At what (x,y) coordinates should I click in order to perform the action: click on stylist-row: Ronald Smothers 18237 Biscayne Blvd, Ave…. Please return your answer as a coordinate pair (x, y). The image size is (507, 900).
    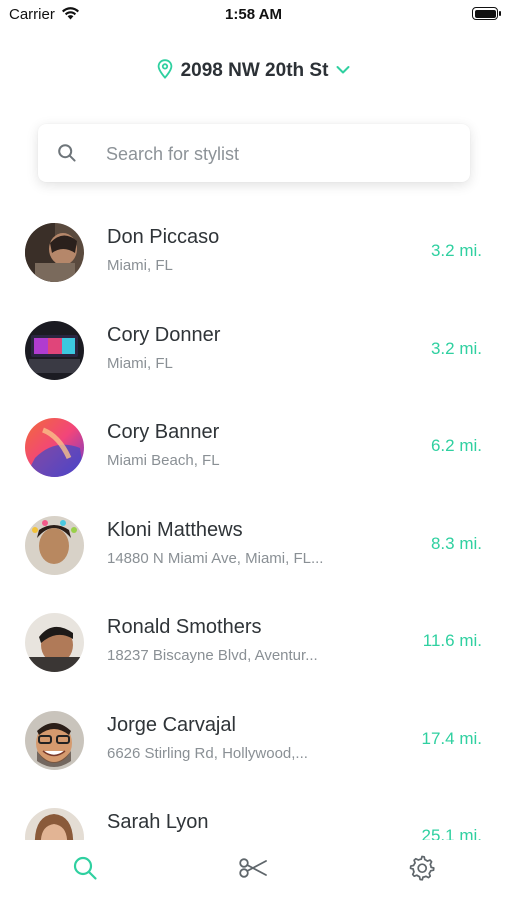
    Looking at the image, I should click on (253, 643).